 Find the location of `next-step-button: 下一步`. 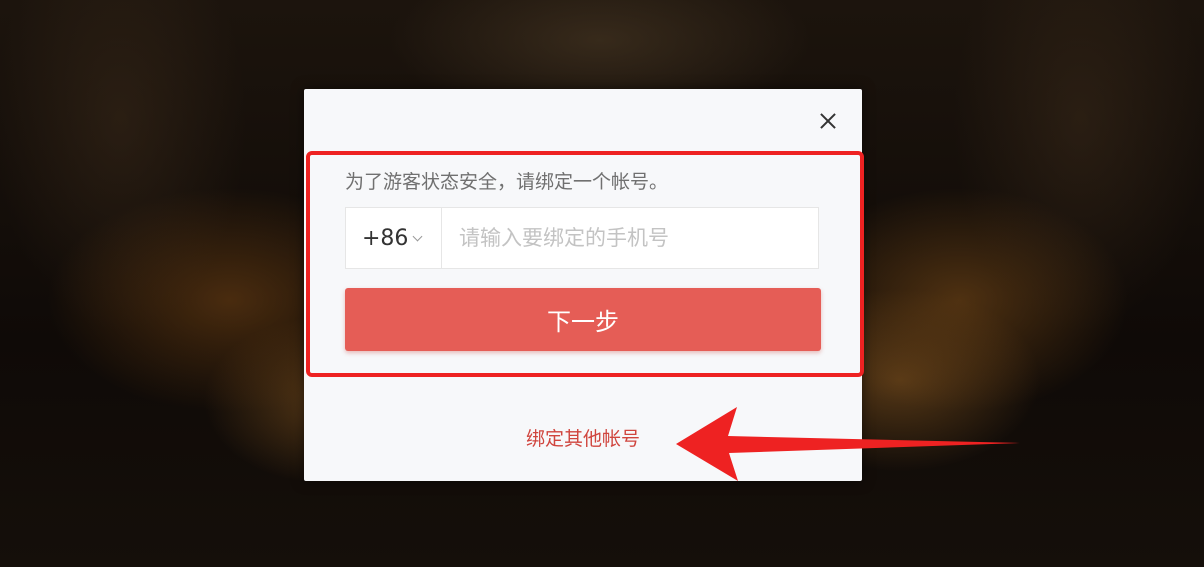

next-step-button: 下一步 is located at coordinates (583, 319).